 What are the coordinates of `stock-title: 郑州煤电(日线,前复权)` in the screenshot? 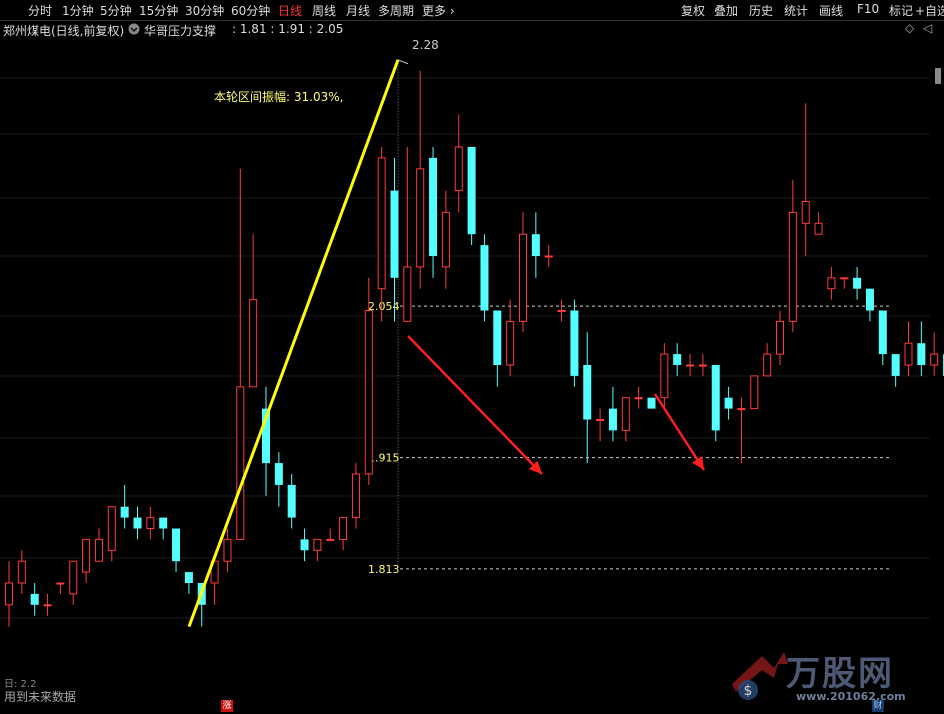 It's located at (64, 31).